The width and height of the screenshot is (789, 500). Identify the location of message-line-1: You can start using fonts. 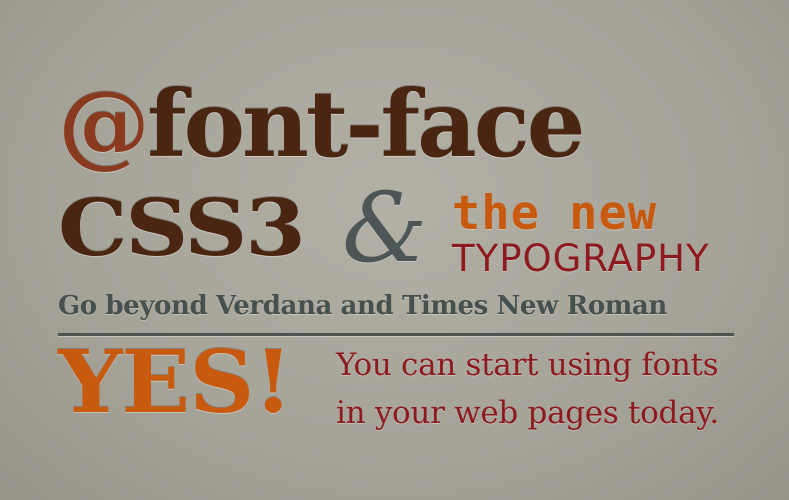
(527, 365).